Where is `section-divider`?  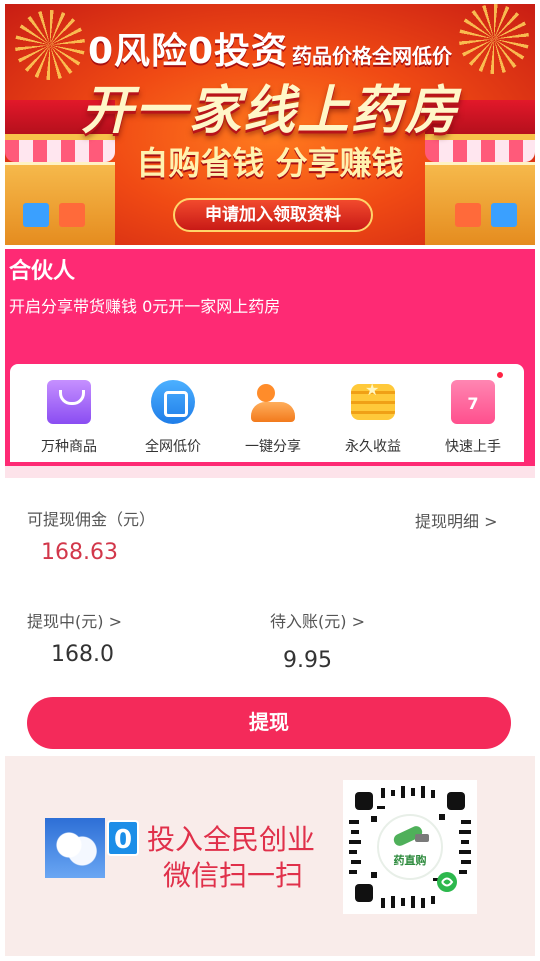 section-divider is located at coordinates (270, 472).